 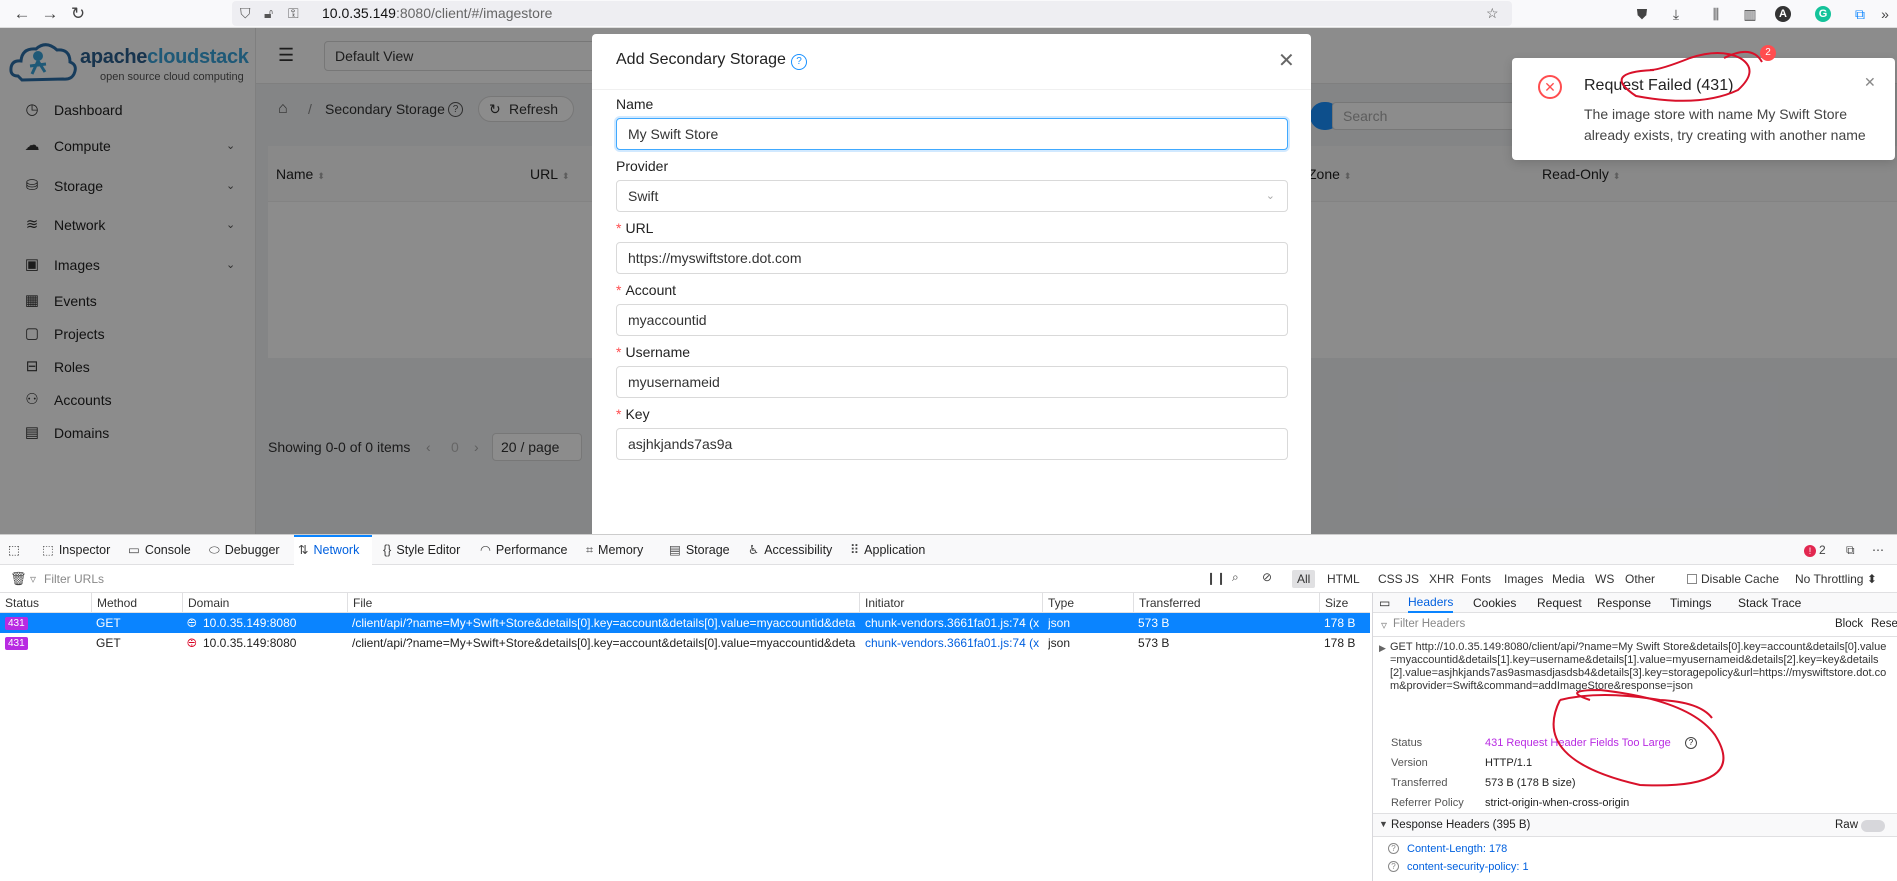 I want to click on filter-icon: ▿, so click(x=1384, y=625).